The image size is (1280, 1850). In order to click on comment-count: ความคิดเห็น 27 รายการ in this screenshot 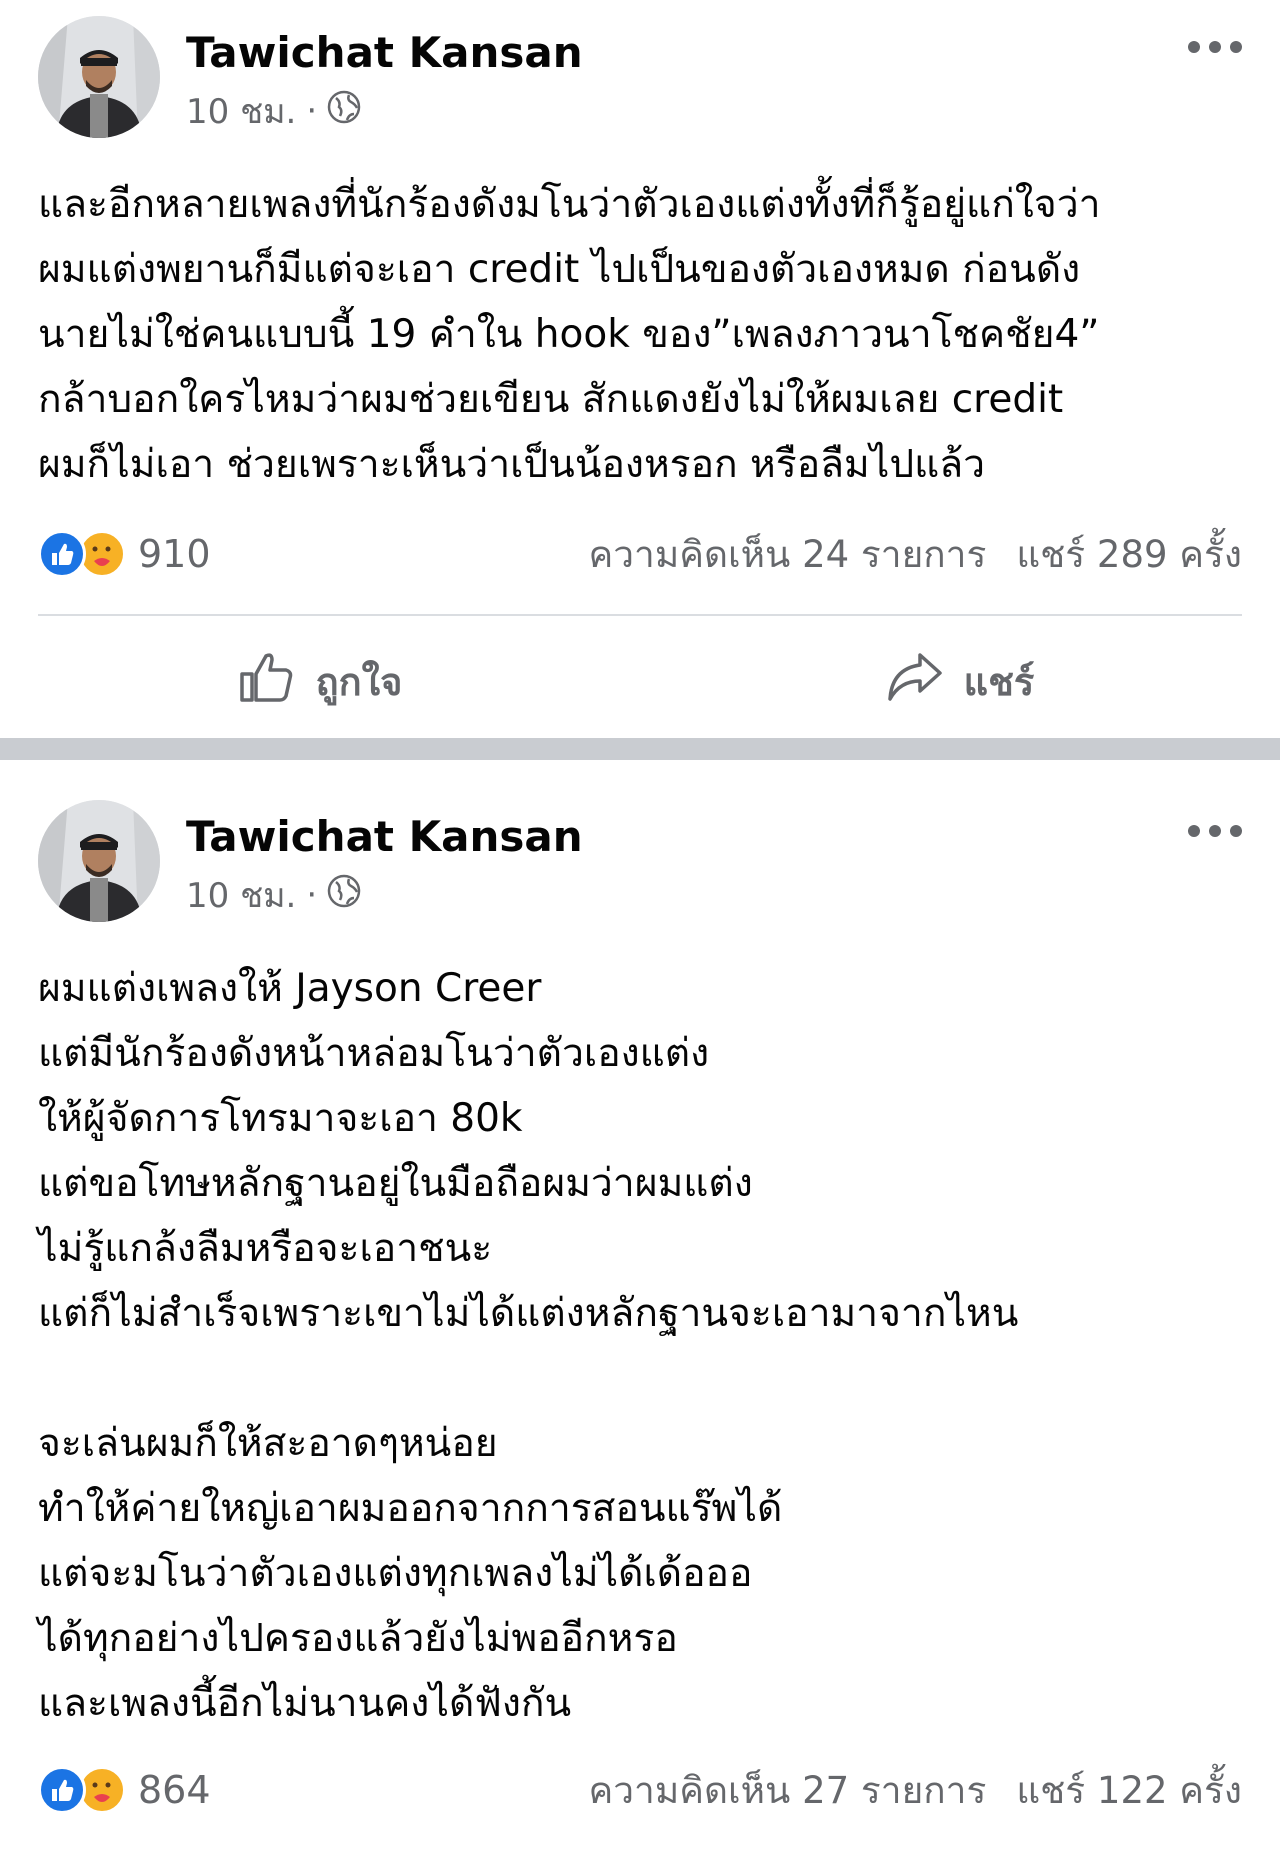, I will do `click(788, 1790)`.